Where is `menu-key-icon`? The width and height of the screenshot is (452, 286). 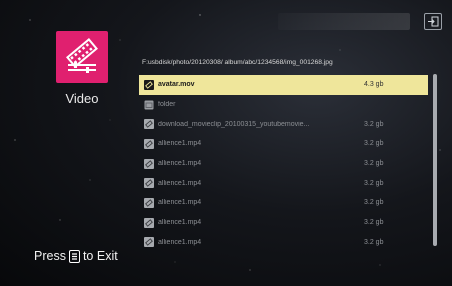
menu-key-icon is located at coordinates (74, 256).